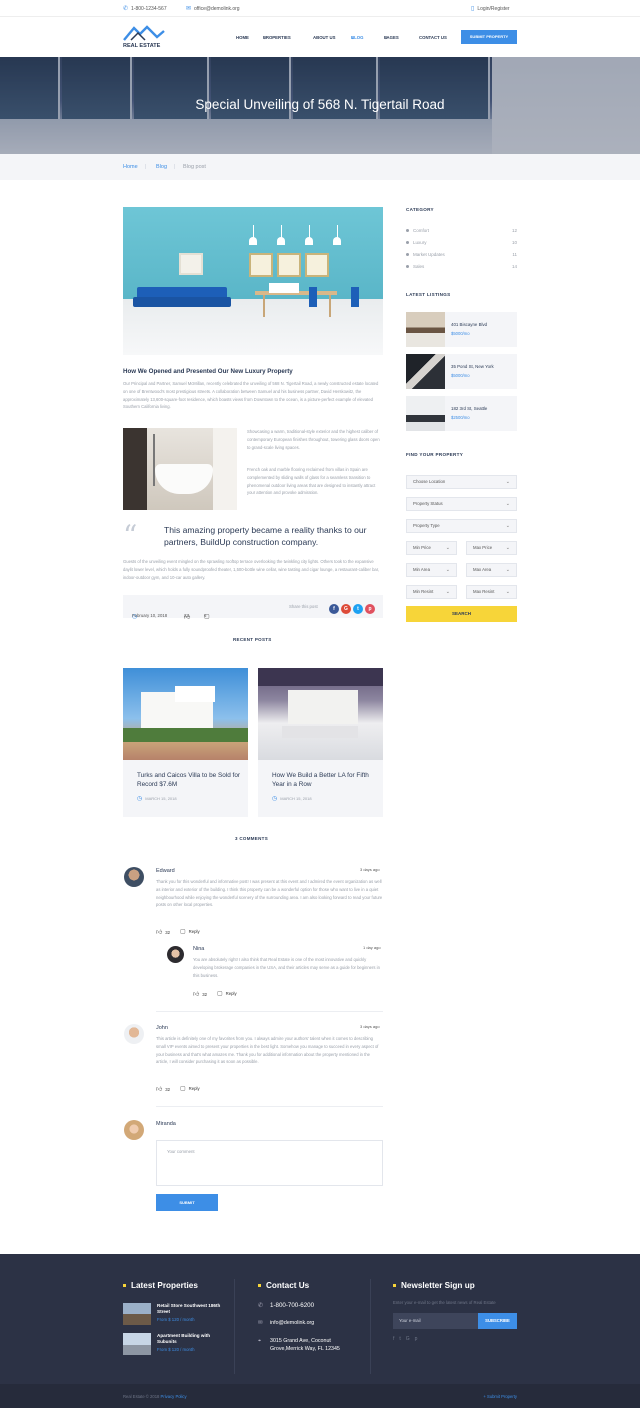 The width and height of the screenshot is (640, 1408). Describe the element at coordinates (461, 266) in the screenshot. I see `category-item: Sales 14` at that location.